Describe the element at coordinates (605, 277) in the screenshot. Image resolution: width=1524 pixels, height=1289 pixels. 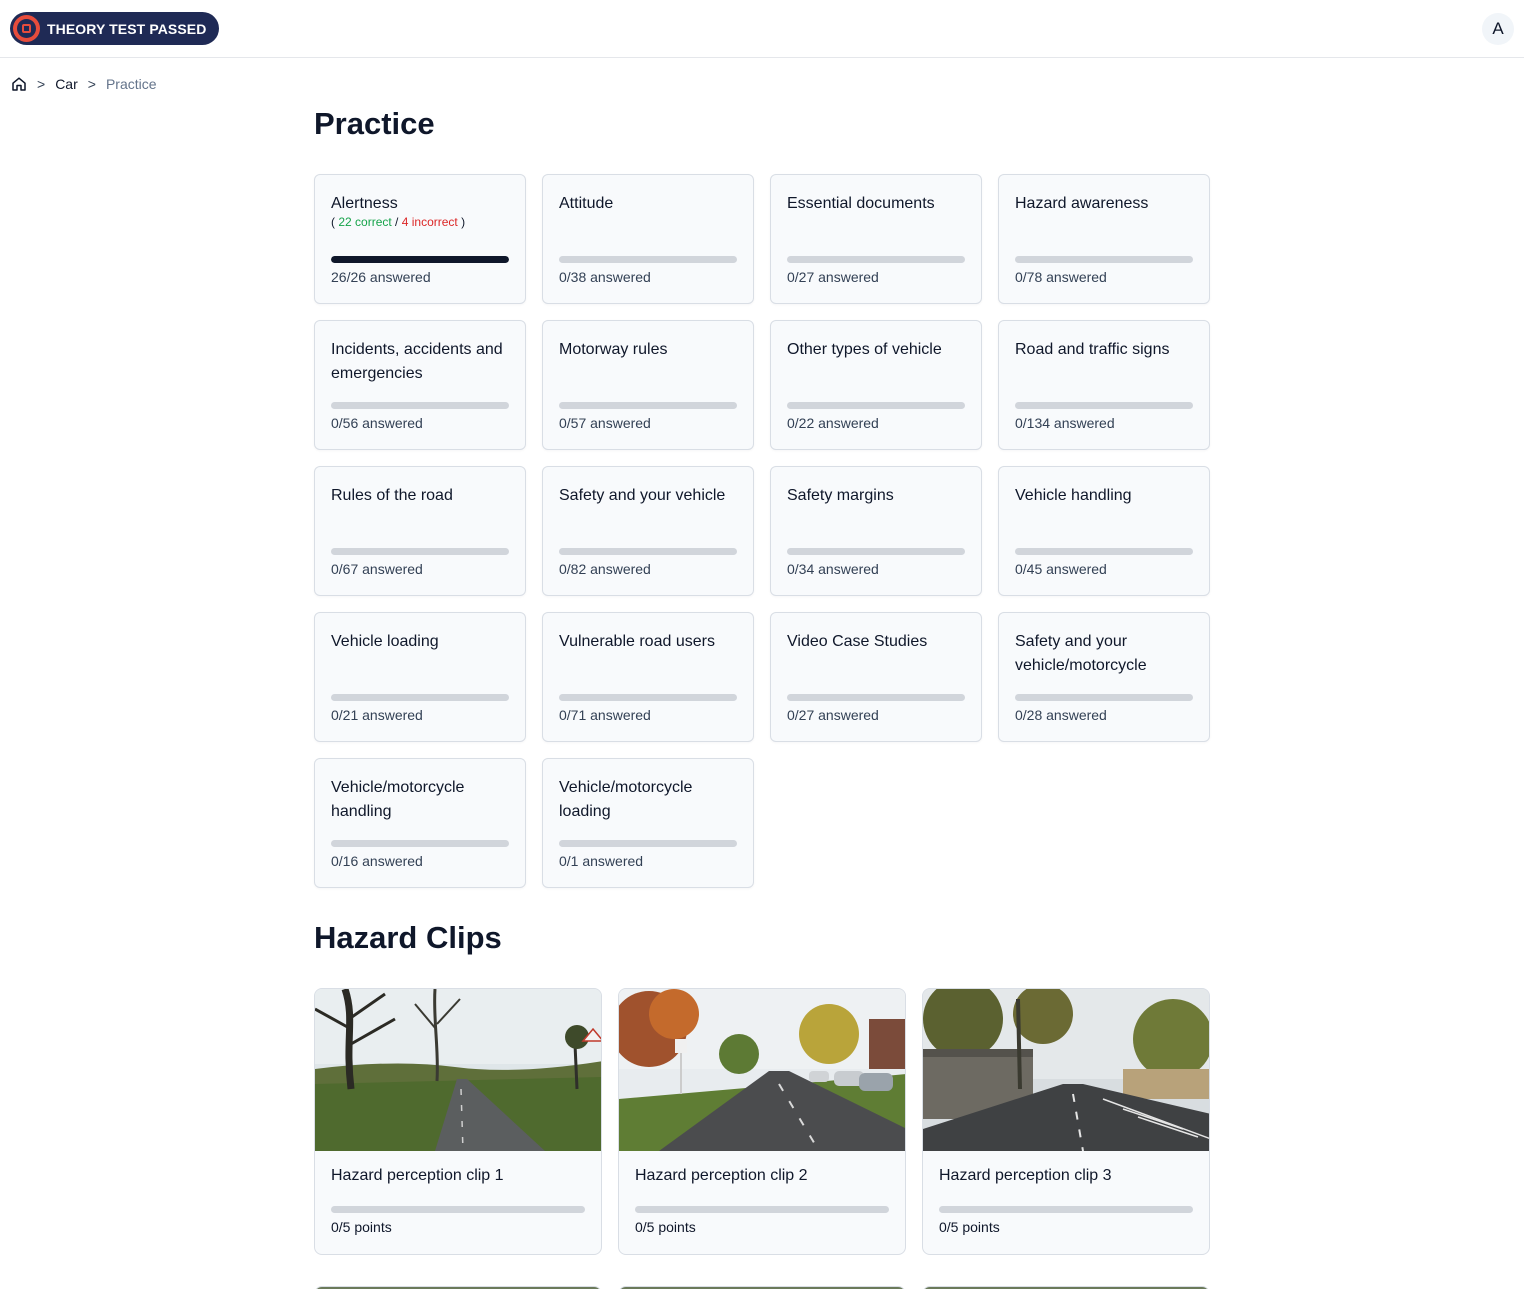
I see `answered-count: 0/38 answered` at that location.